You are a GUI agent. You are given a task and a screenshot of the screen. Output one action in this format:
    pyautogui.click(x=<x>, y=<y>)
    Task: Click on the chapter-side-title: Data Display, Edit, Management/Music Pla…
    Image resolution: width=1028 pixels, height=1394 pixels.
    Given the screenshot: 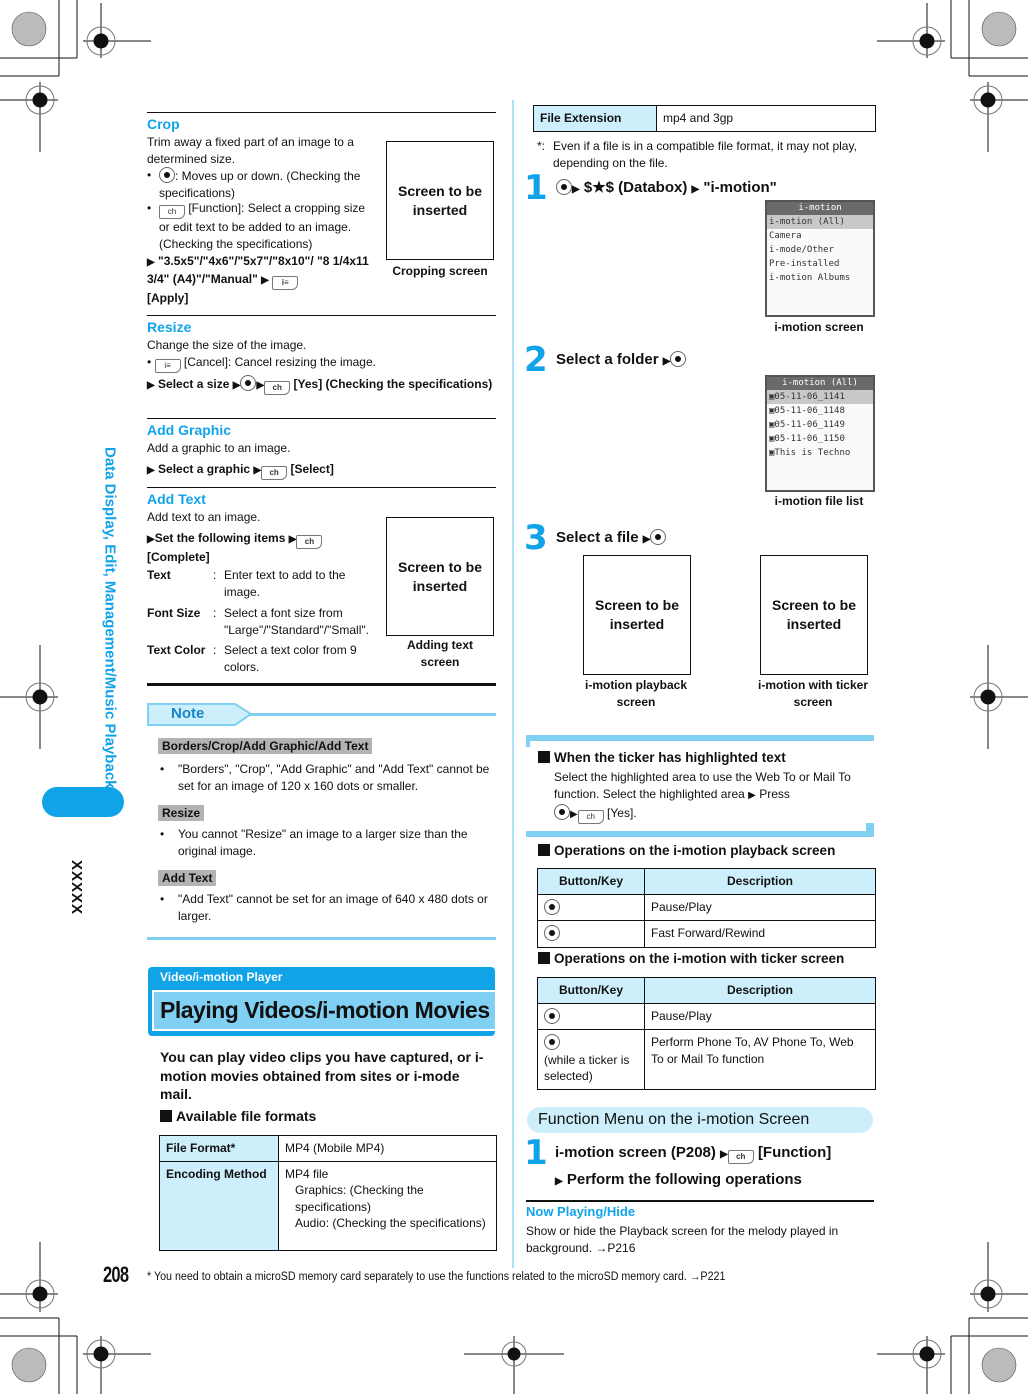 What is the action you would take?
    pyautogui.click(x=110, y=618)
    